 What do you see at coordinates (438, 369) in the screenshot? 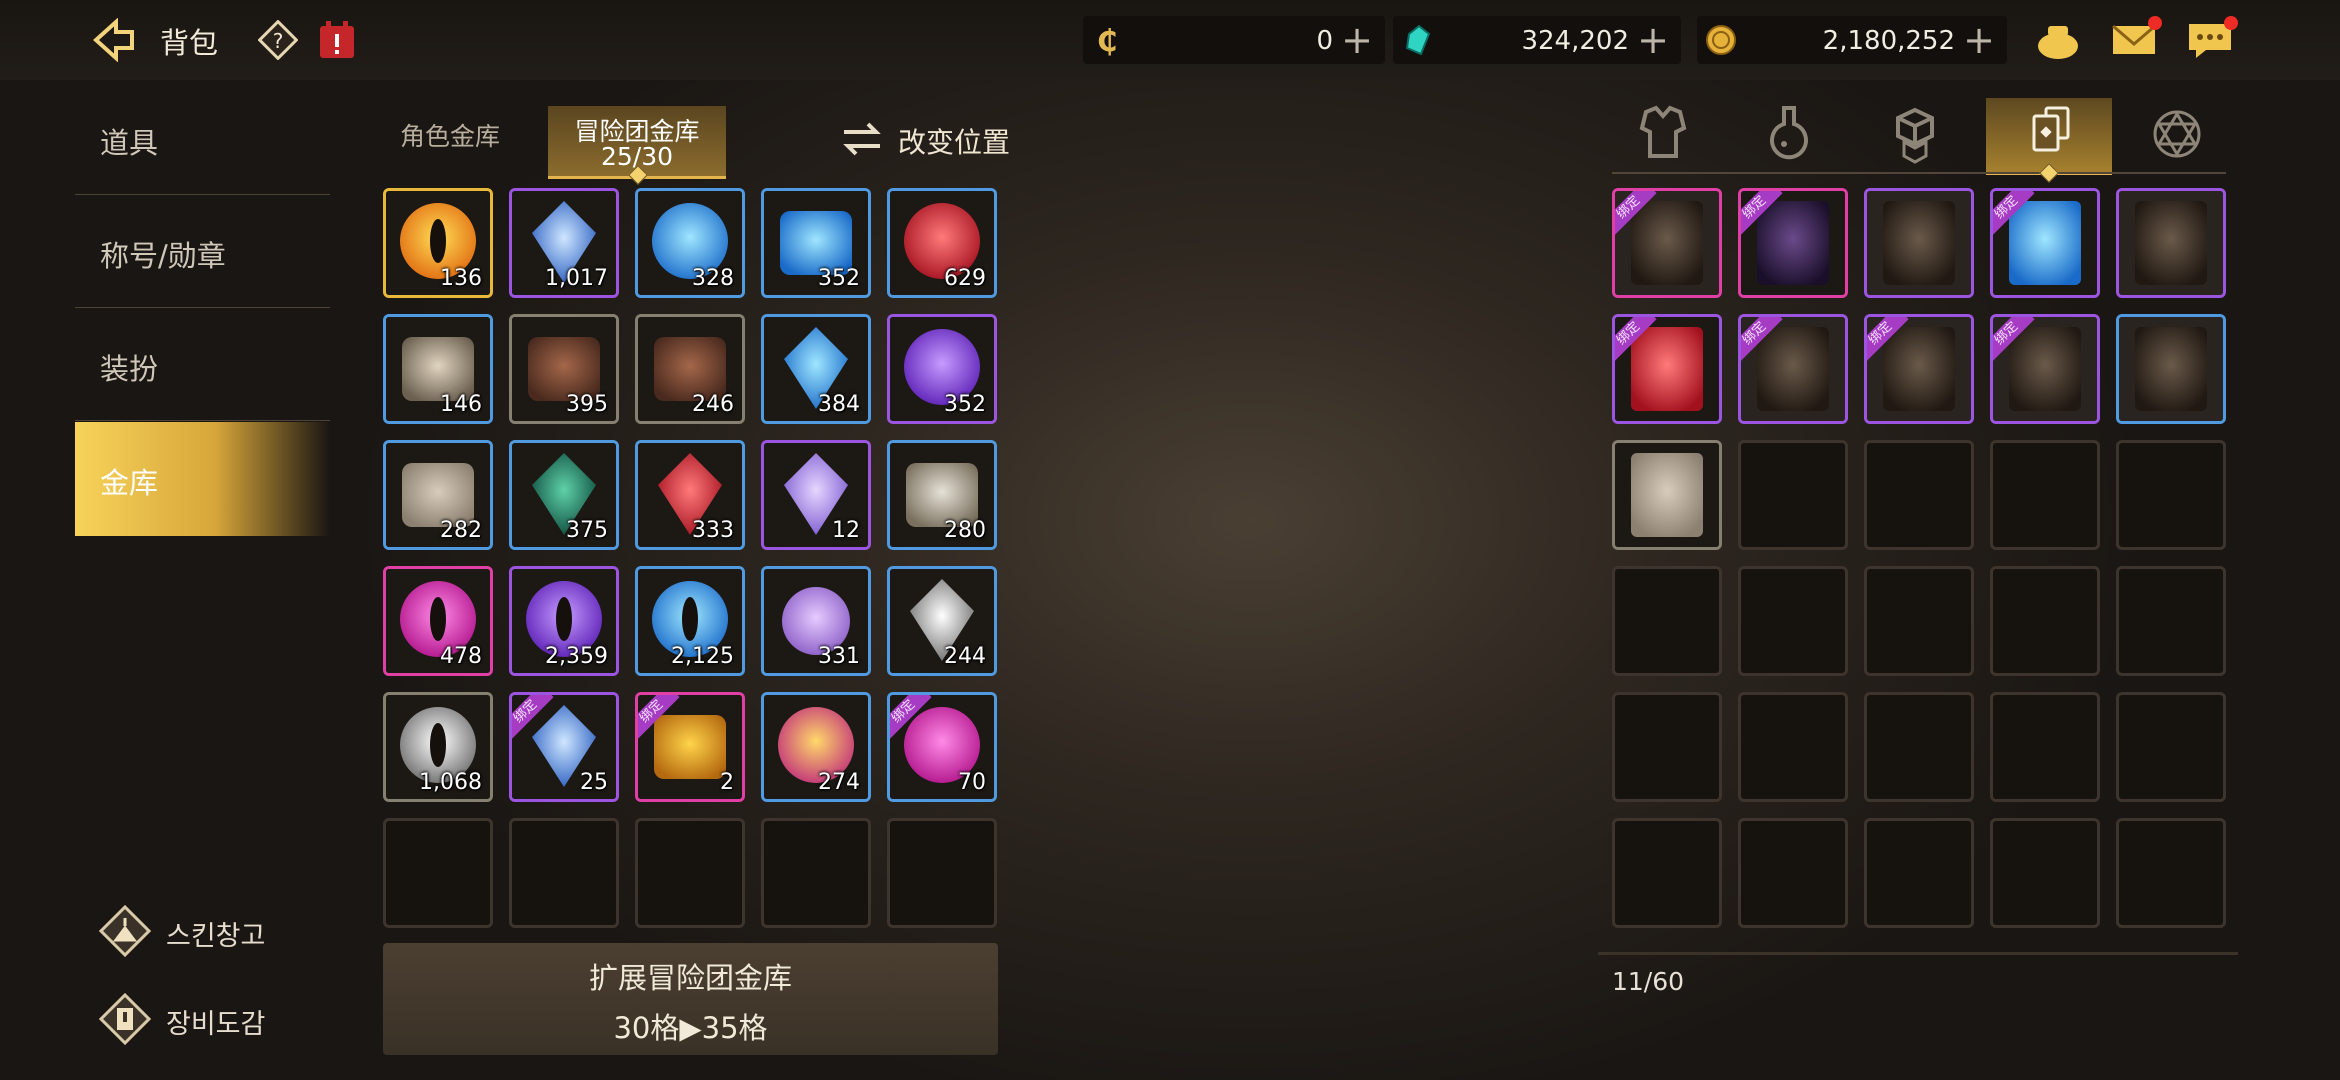
I see `item-slot: 146` at bounding box center [438, 369].